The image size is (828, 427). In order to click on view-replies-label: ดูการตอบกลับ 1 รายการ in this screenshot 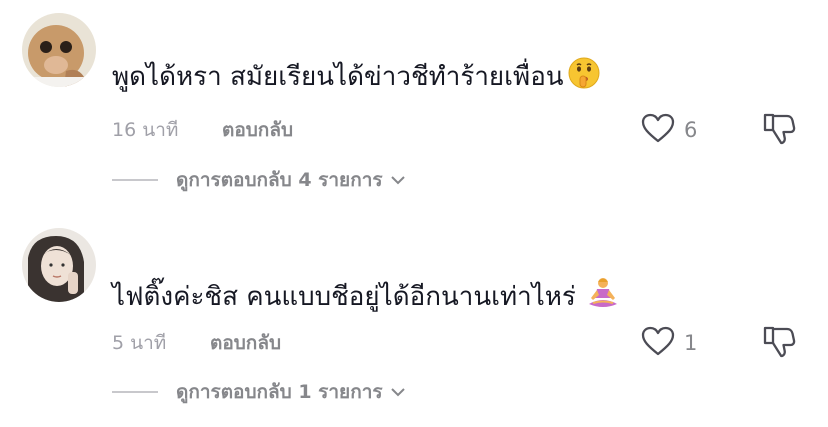, I will do `click(279, 392)`.